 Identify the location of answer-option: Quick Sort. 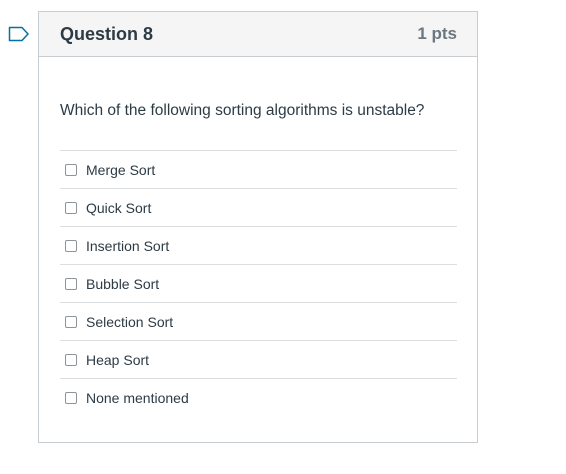
(258, 208).